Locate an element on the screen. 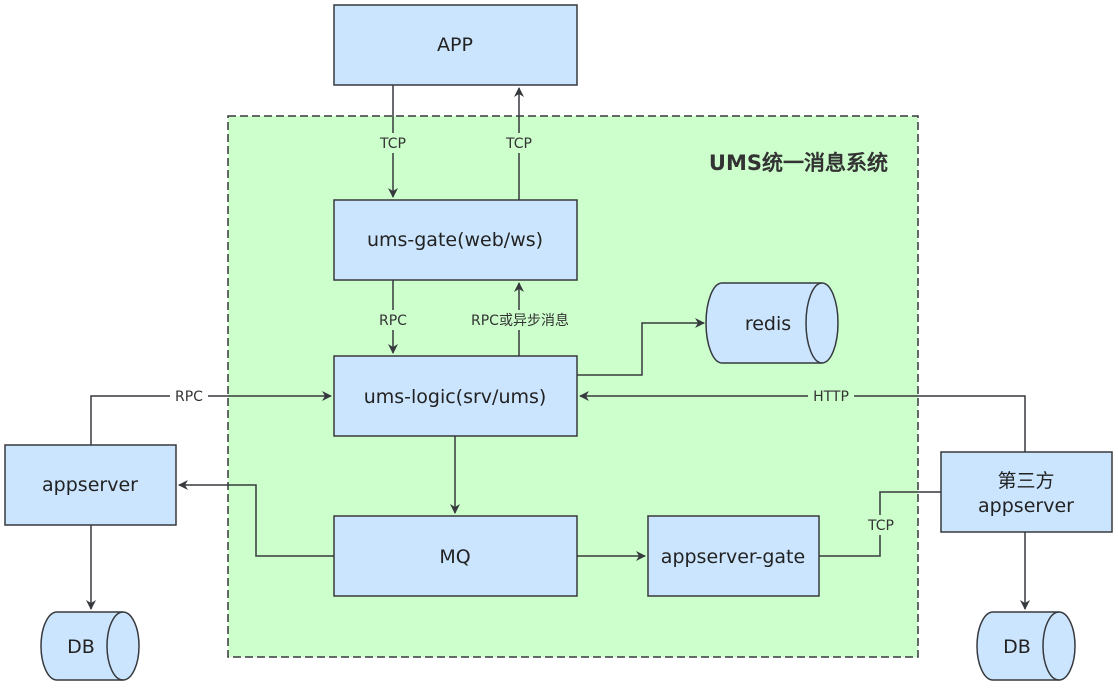 The image size is (1118, 689). svg-text: appserver-gate is located at coordinates (733, 557).